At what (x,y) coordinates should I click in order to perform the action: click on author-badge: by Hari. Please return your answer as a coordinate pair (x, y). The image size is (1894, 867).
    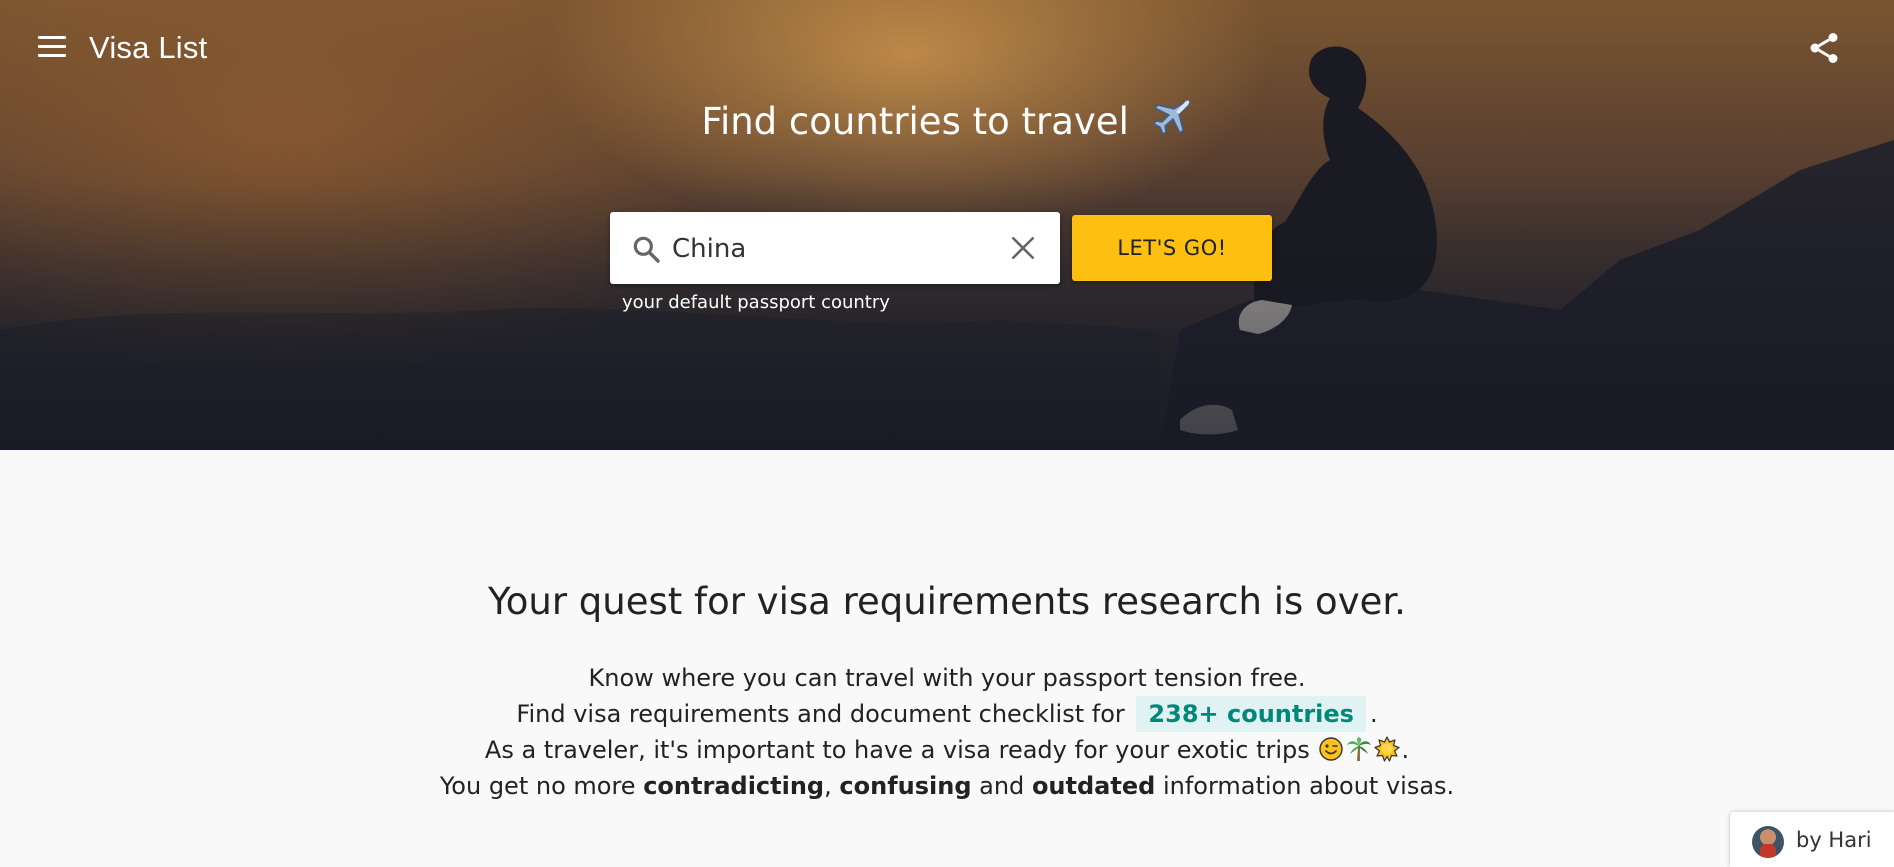
    Looking at the image, I should click on (1812, 839).